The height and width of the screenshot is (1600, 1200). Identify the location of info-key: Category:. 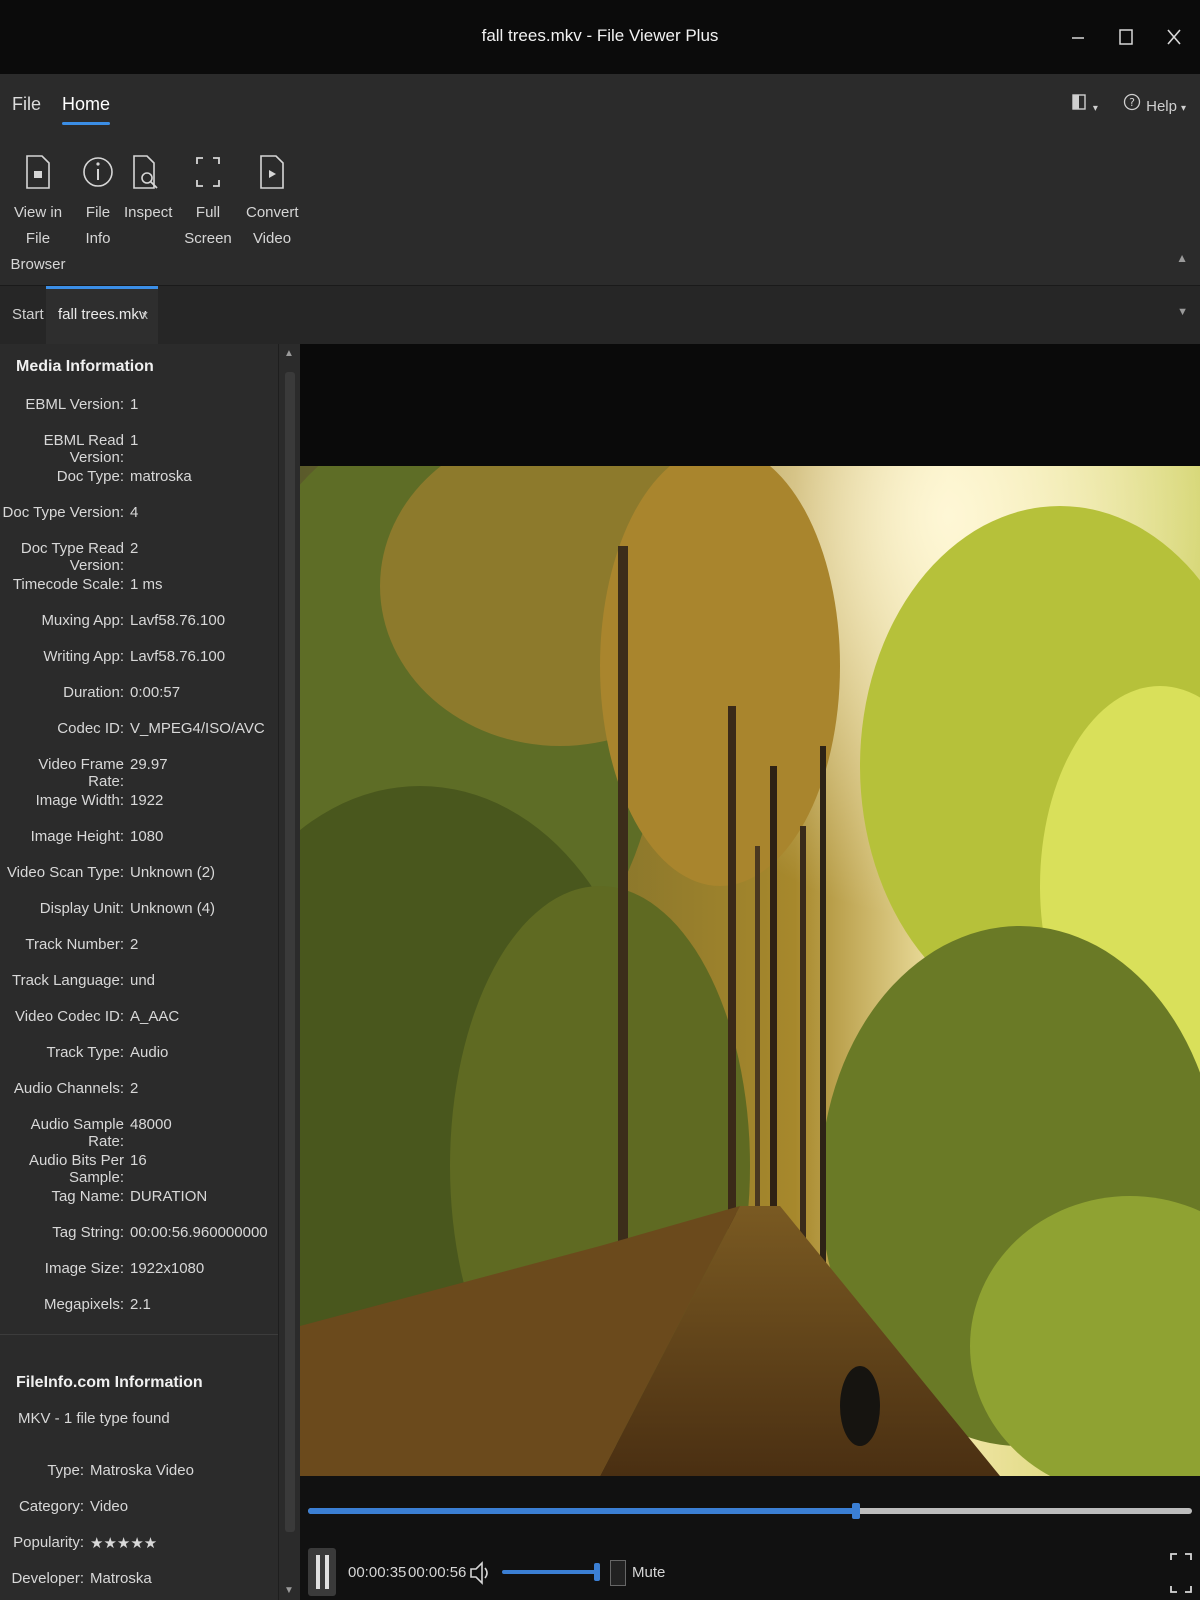
(51, 1506).